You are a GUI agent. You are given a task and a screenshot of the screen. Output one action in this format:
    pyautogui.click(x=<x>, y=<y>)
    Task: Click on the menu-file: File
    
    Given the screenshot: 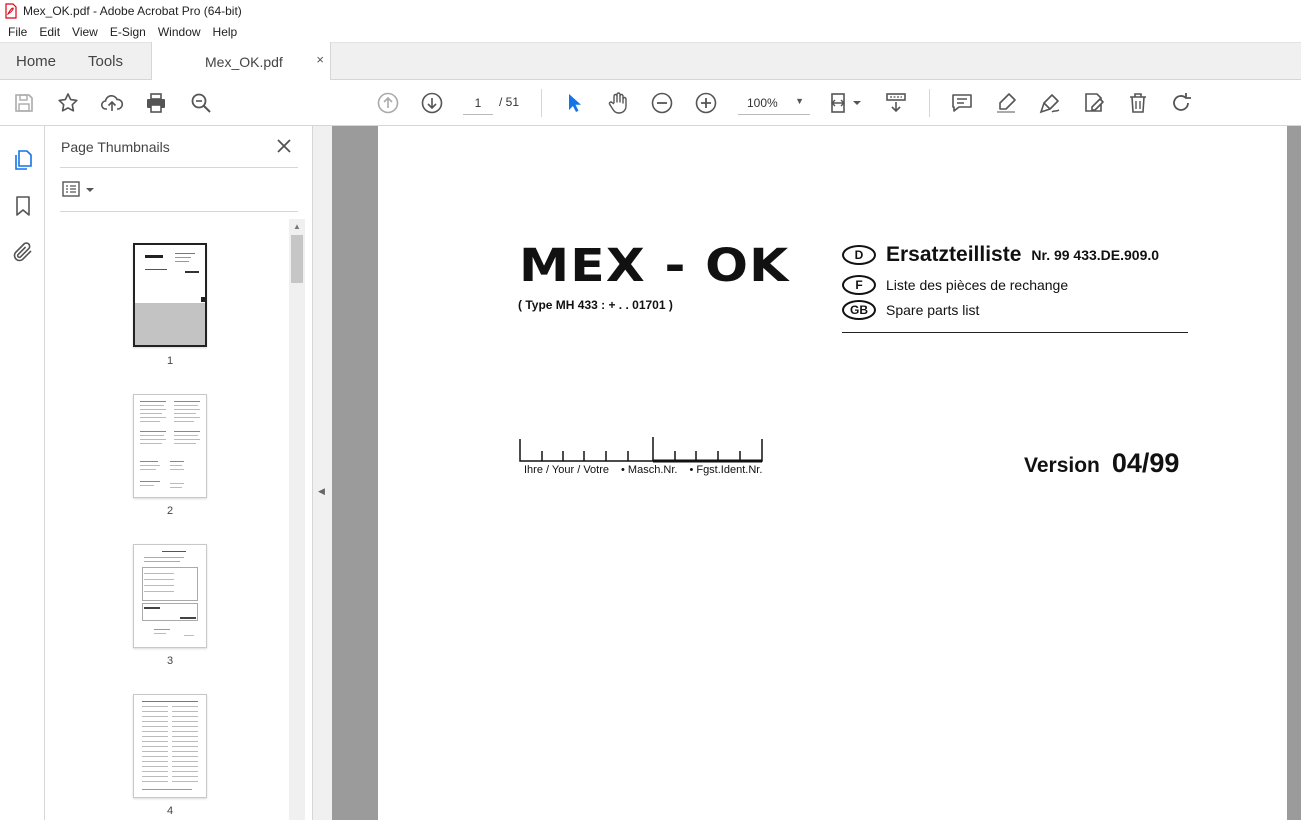 What is the action you would take?
    pyautogui.click(x=17, y=32)
    